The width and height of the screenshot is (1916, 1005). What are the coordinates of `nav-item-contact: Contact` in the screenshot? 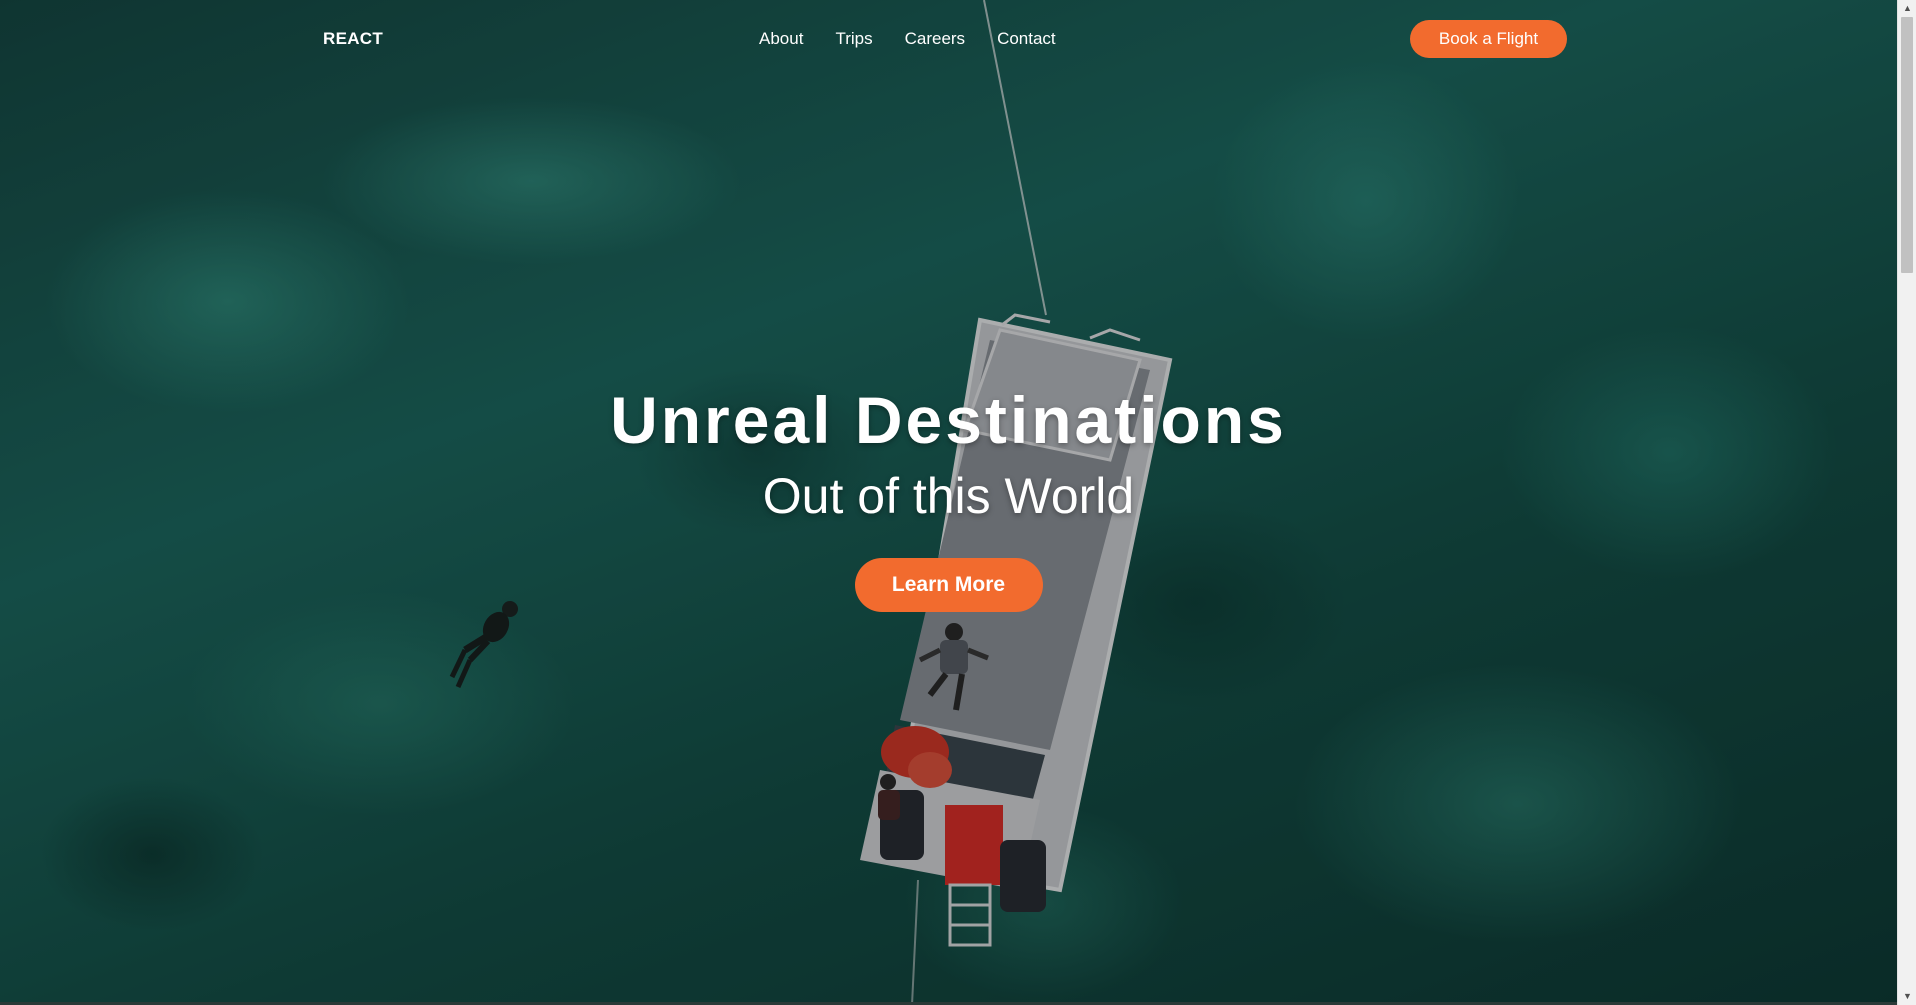 It's located at (1026, 39).